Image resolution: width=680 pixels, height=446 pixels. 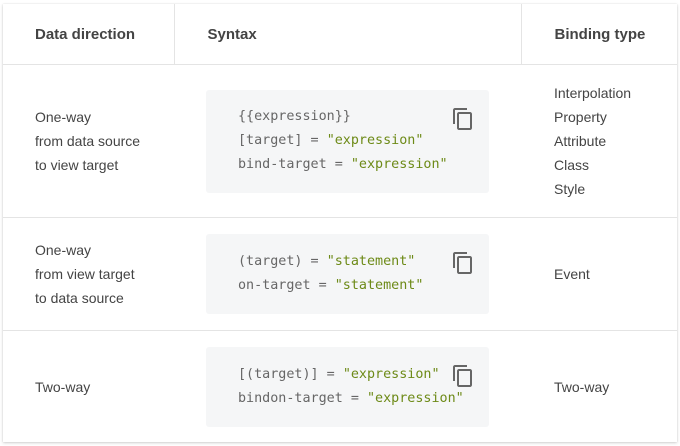 I want to click on header-binding-type: Binding type, so click(x=599, y=34).